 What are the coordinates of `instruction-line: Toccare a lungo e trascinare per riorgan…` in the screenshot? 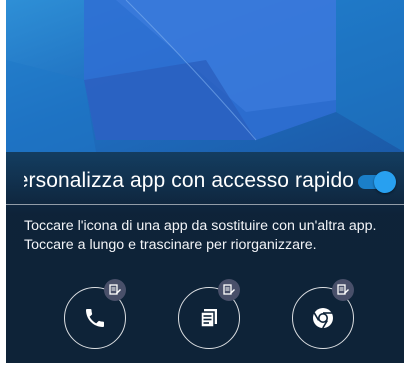 It's located at (170, 245).